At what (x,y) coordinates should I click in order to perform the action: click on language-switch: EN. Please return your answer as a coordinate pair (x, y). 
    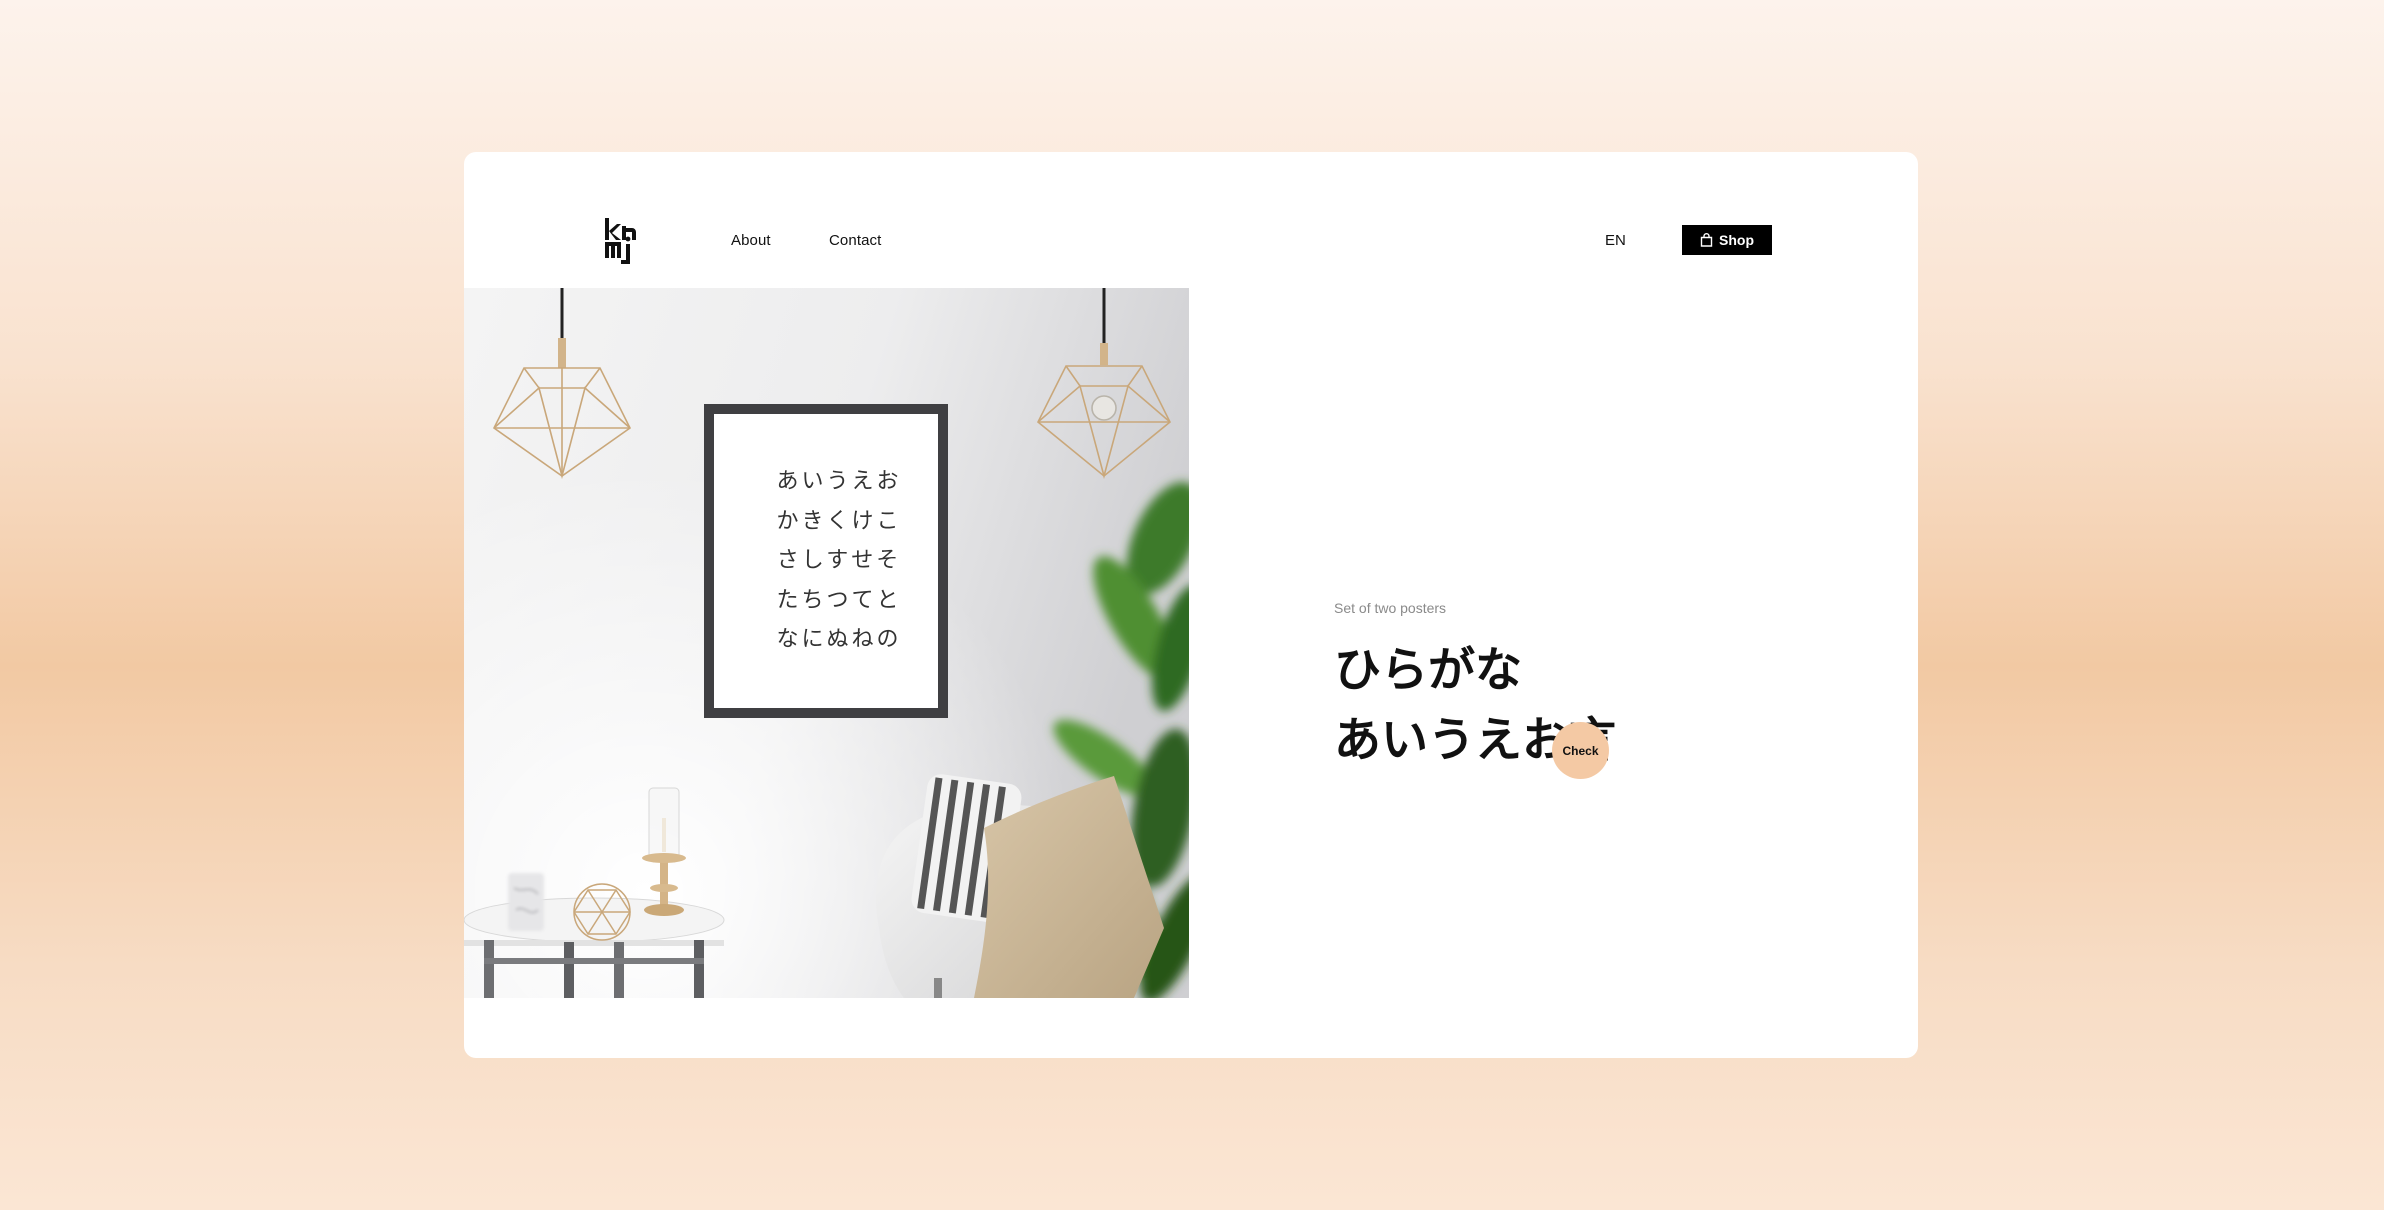
    Looking at the image, I should click on (1615, 240).